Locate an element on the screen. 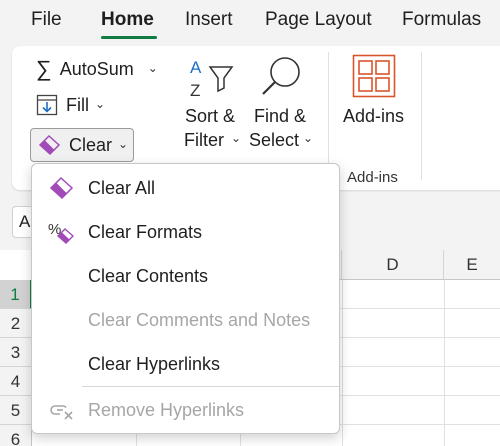  menu-item-clear-contents: Clear Contents is located at coordinates (185, 276).